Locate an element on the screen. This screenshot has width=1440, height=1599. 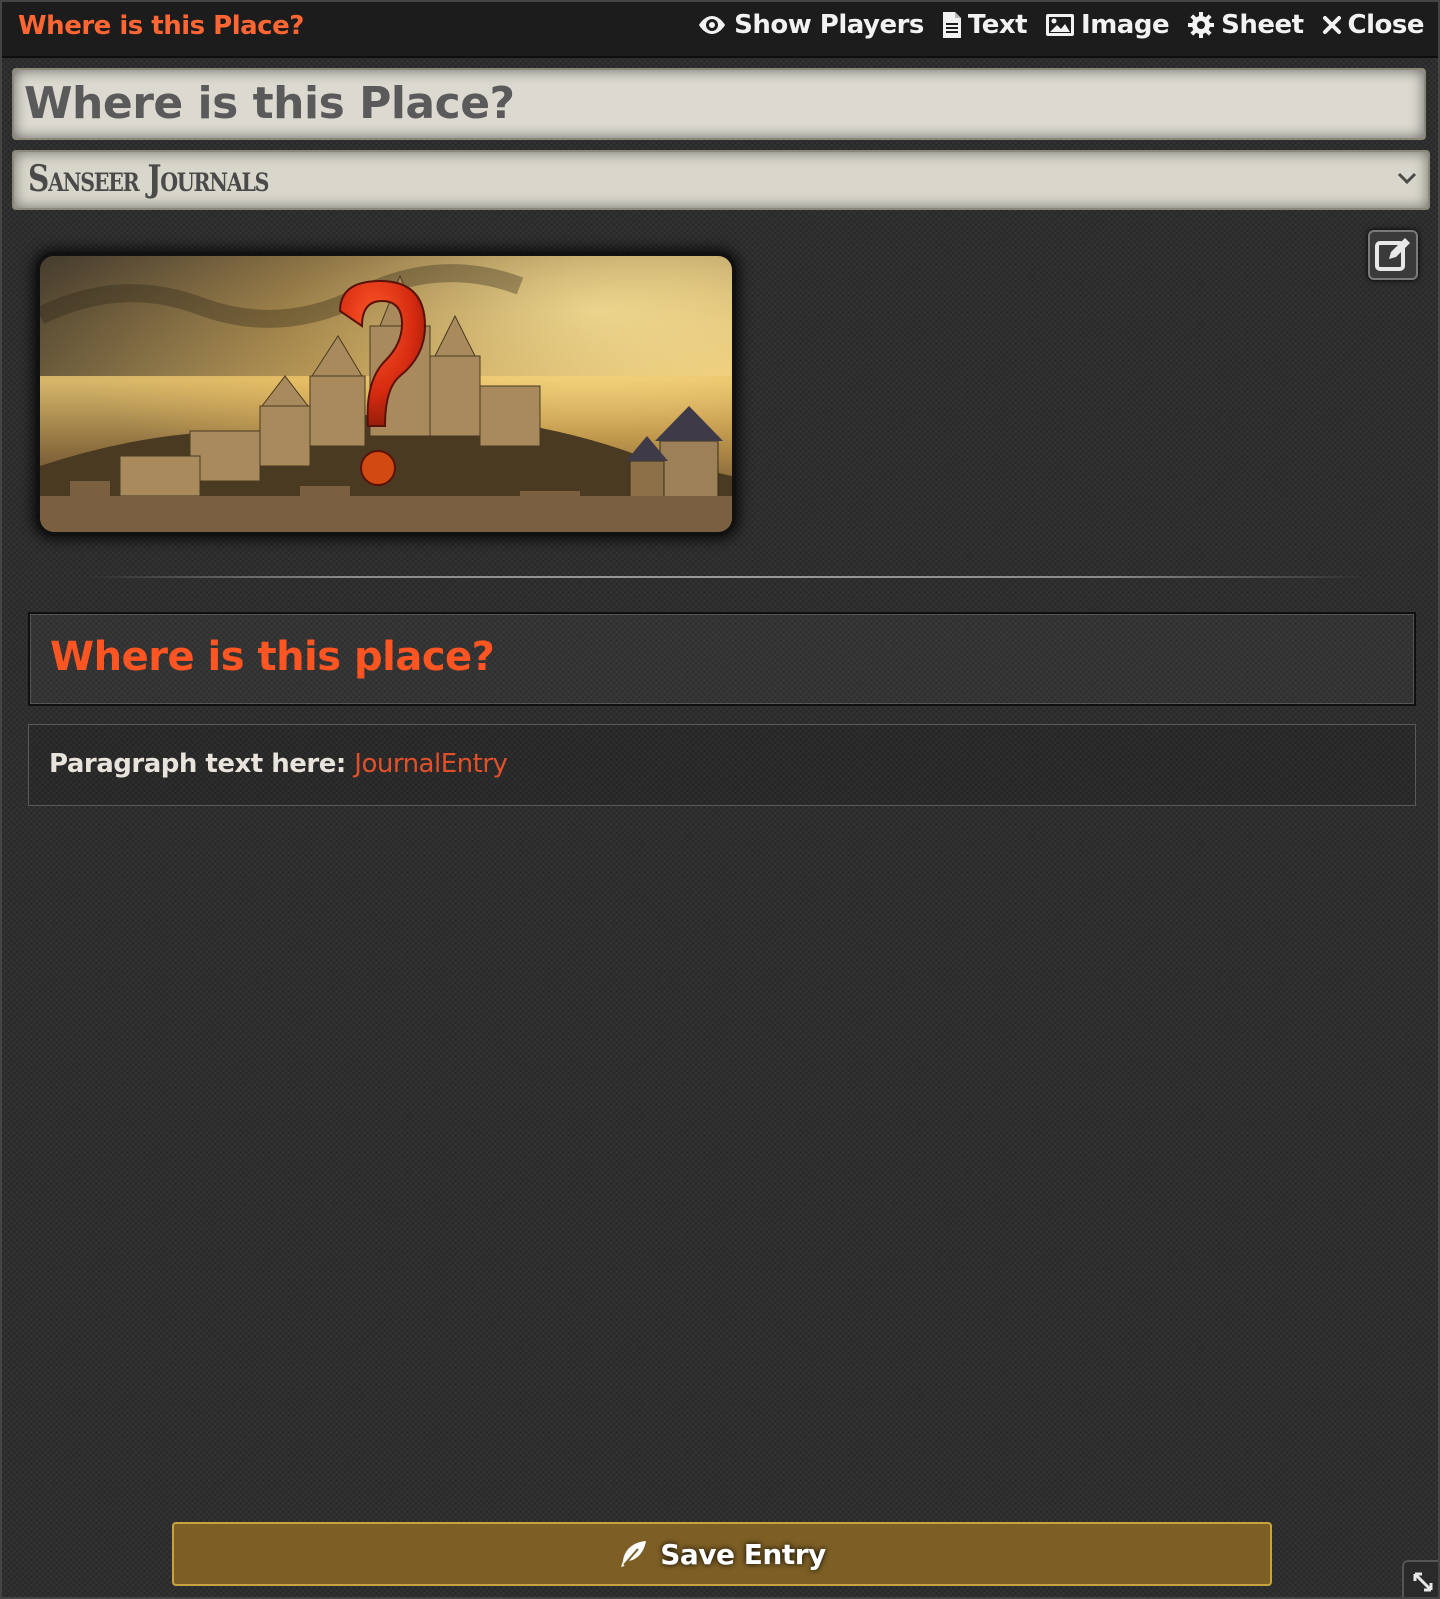
content-paragraph: Paragraph text here: JournalEntry is located at coordinates (278, 764).